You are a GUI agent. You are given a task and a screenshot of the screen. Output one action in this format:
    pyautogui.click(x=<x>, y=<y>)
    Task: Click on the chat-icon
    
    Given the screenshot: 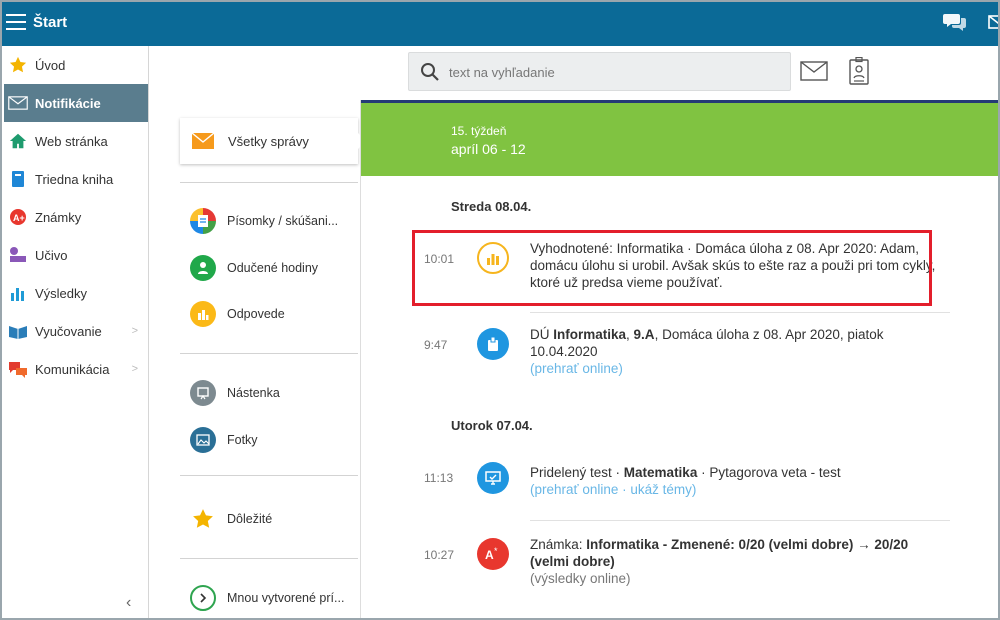 What is the action you would take?
    pyautogui.click(x=18, y=369)
    